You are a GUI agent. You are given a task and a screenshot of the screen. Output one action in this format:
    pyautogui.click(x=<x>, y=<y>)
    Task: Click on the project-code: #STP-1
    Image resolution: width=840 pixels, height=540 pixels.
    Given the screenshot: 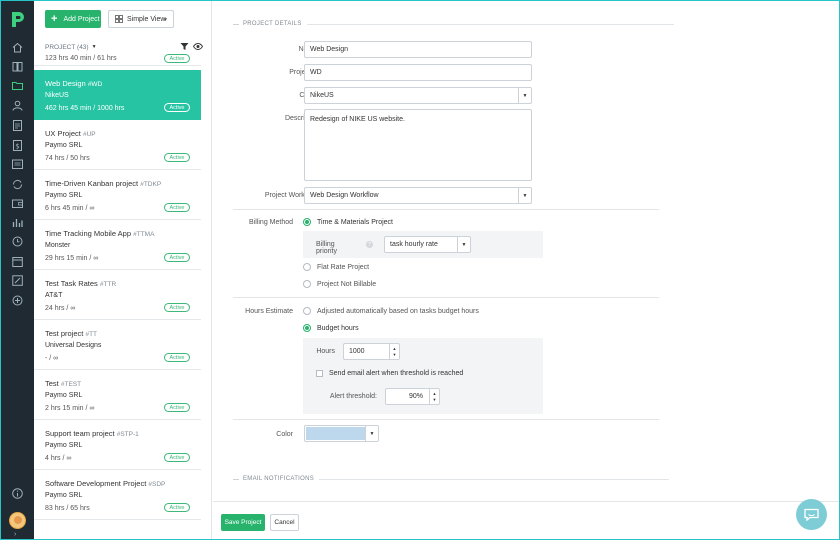 What is the action you would take?
    pyautogui.click(x=127, y=434)
    